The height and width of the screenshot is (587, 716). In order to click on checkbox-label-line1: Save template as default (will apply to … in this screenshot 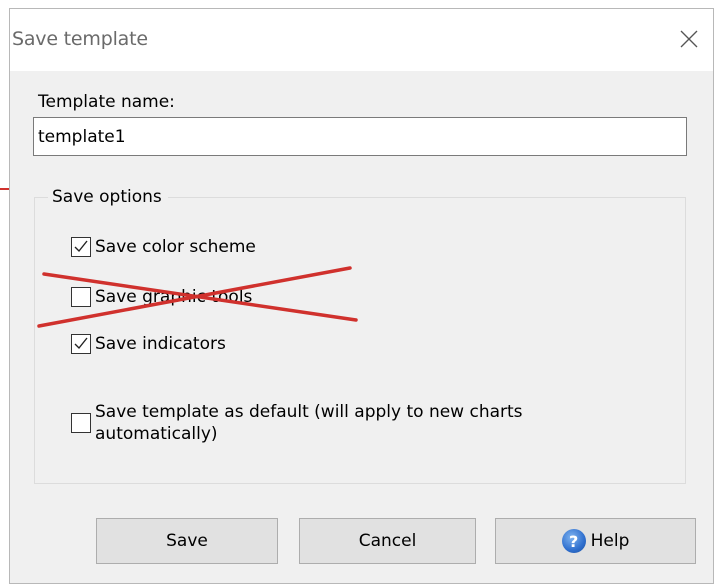, I will do `click(309, 412)`.